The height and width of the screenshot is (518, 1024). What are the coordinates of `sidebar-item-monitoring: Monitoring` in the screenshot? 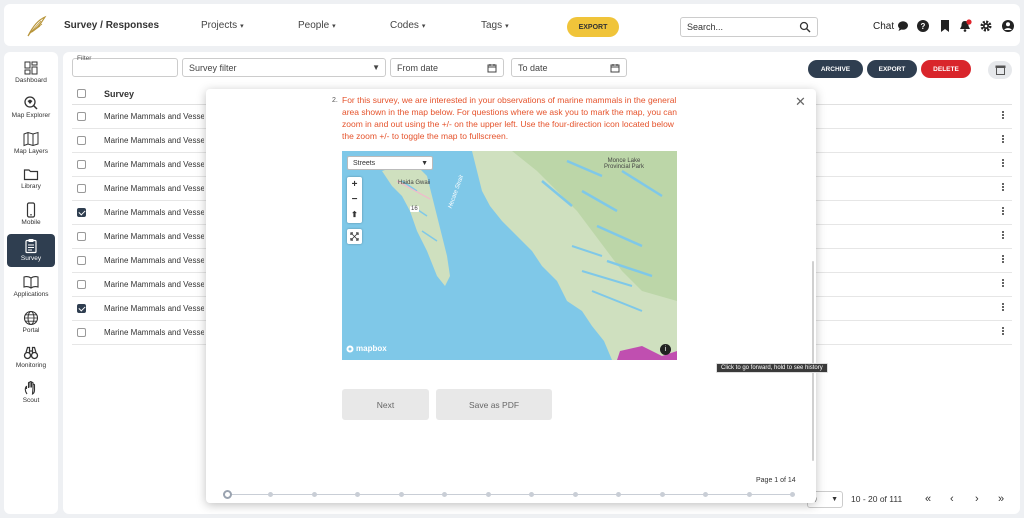 It's located at (31, 361).